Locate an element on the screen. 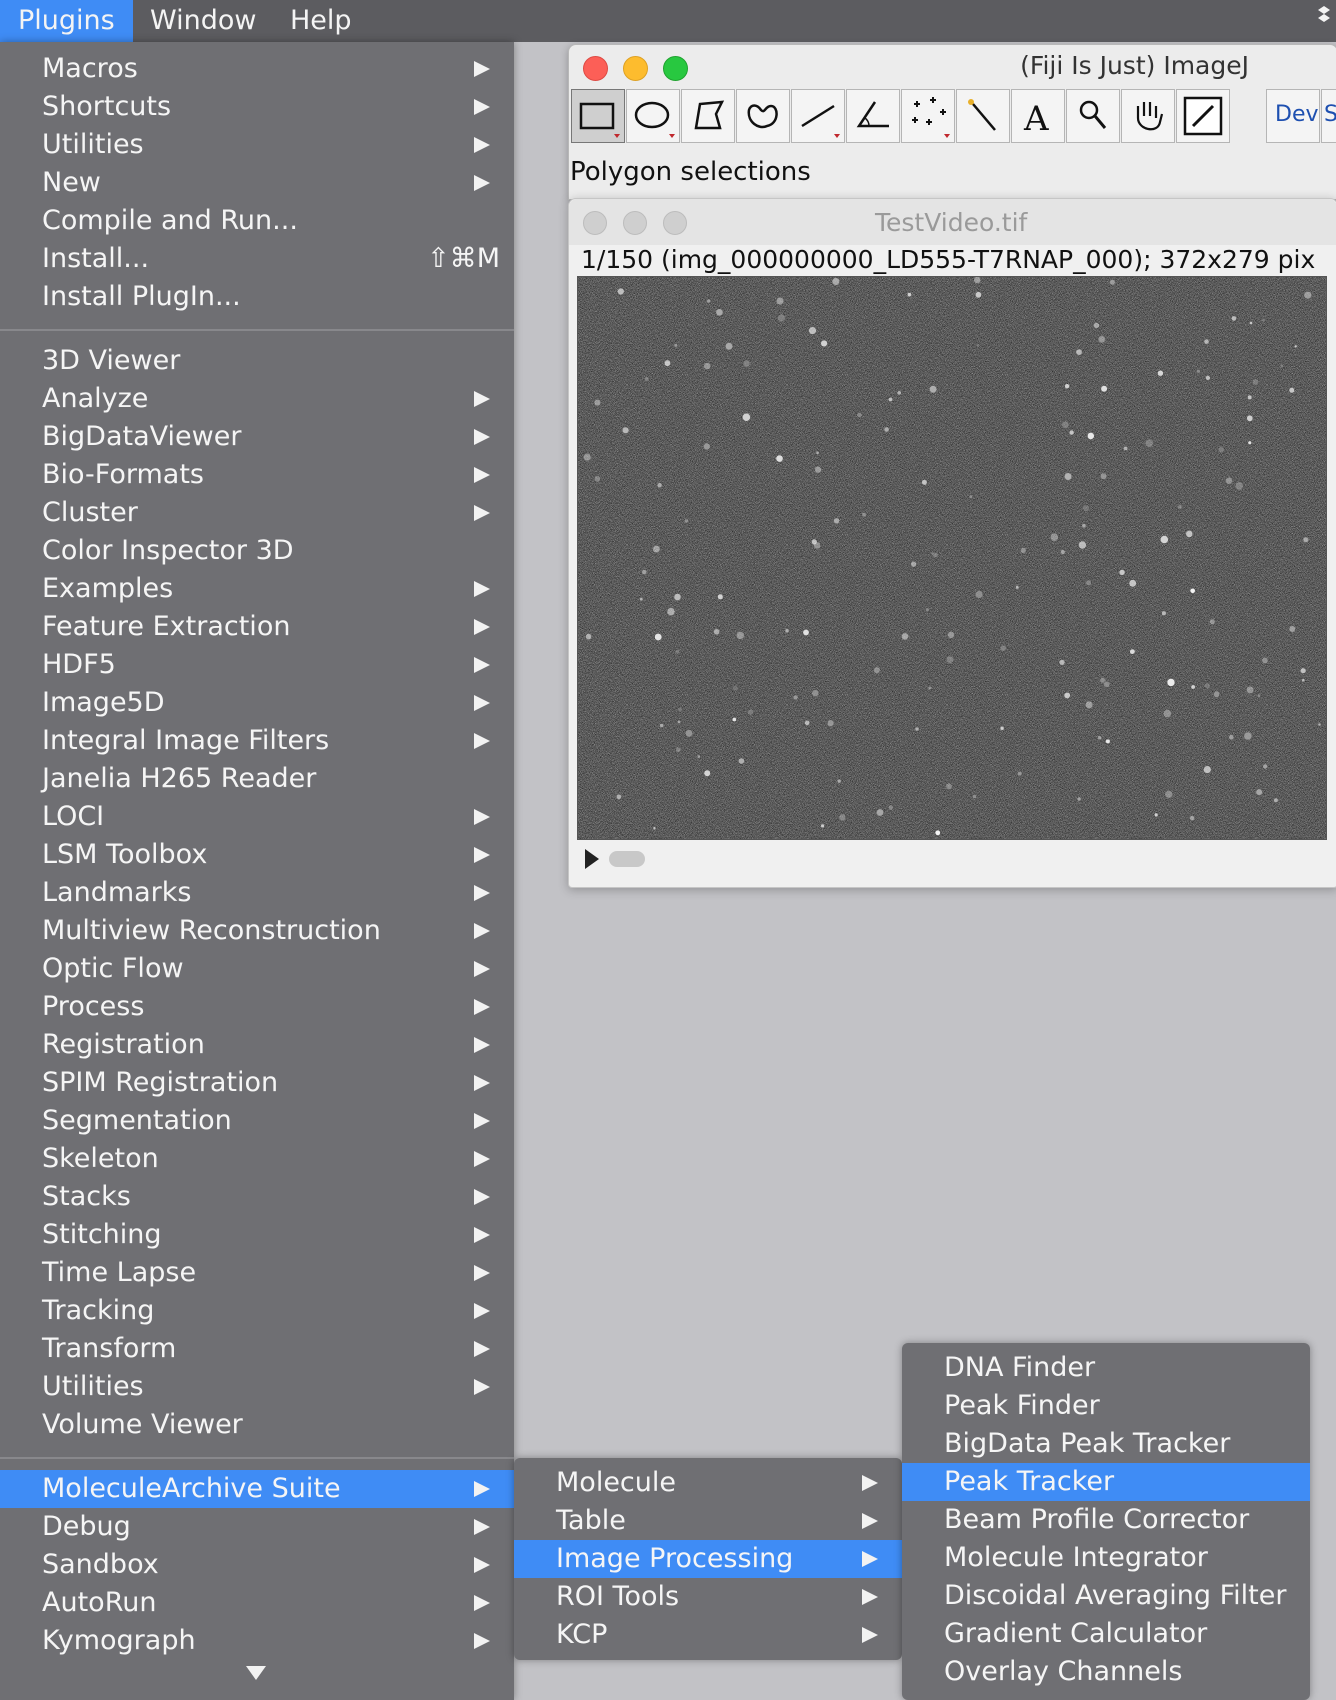 This screenshot has width=1336, height=1700. menu-item-autorun: AutoRun is located at coordinates (257, 1603).